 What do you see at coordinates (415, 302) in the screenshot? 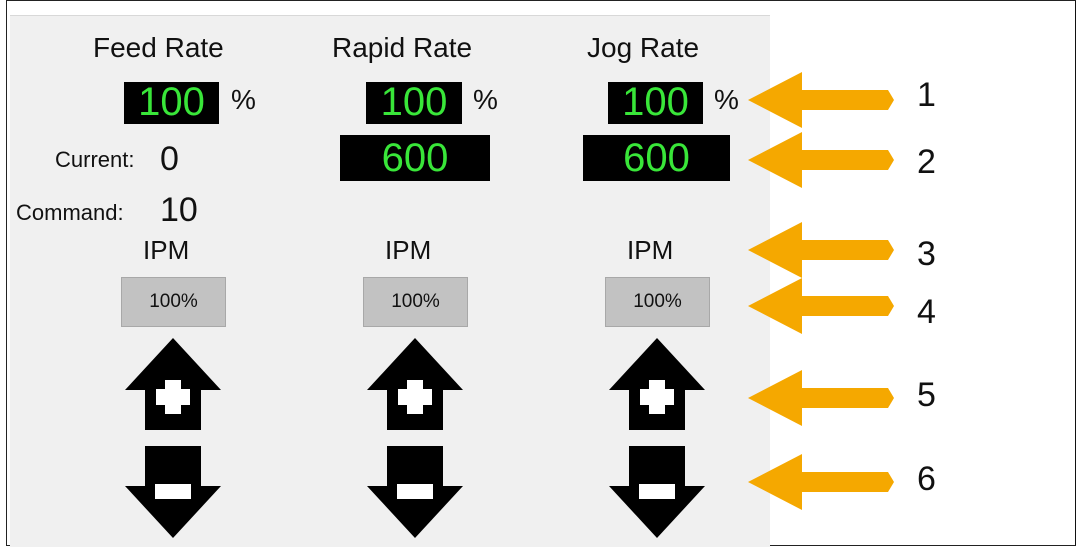
I see `rapid-reset-100-button: 100%` at bounding box center [415, 302].